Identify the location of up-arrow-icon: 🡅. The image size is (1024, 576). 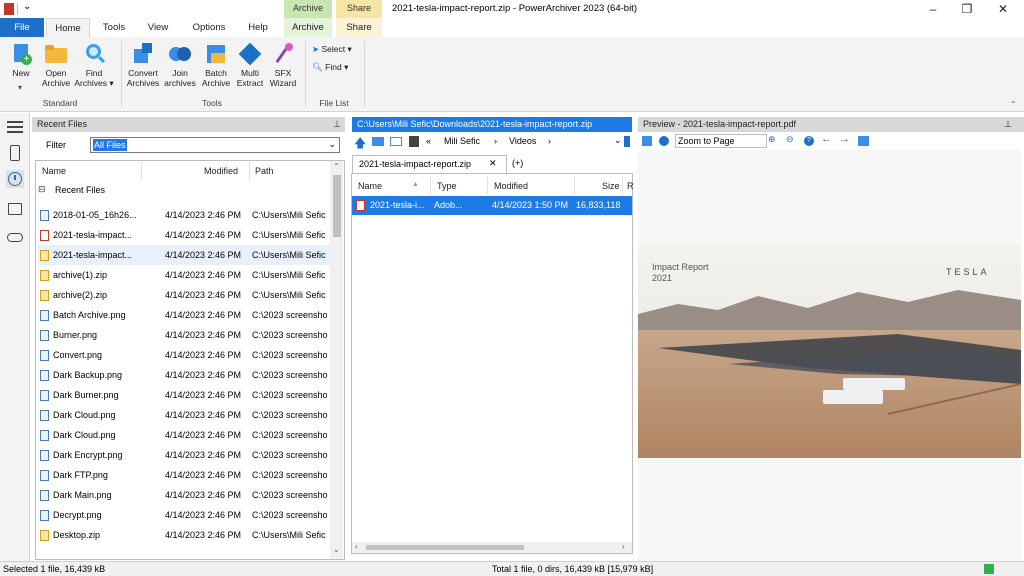
(360, 144).